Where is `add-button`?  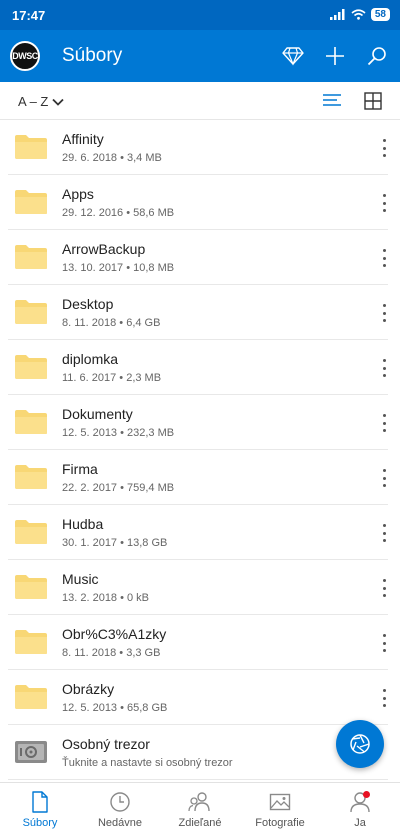 add-button is located at coordinates (335, 56).